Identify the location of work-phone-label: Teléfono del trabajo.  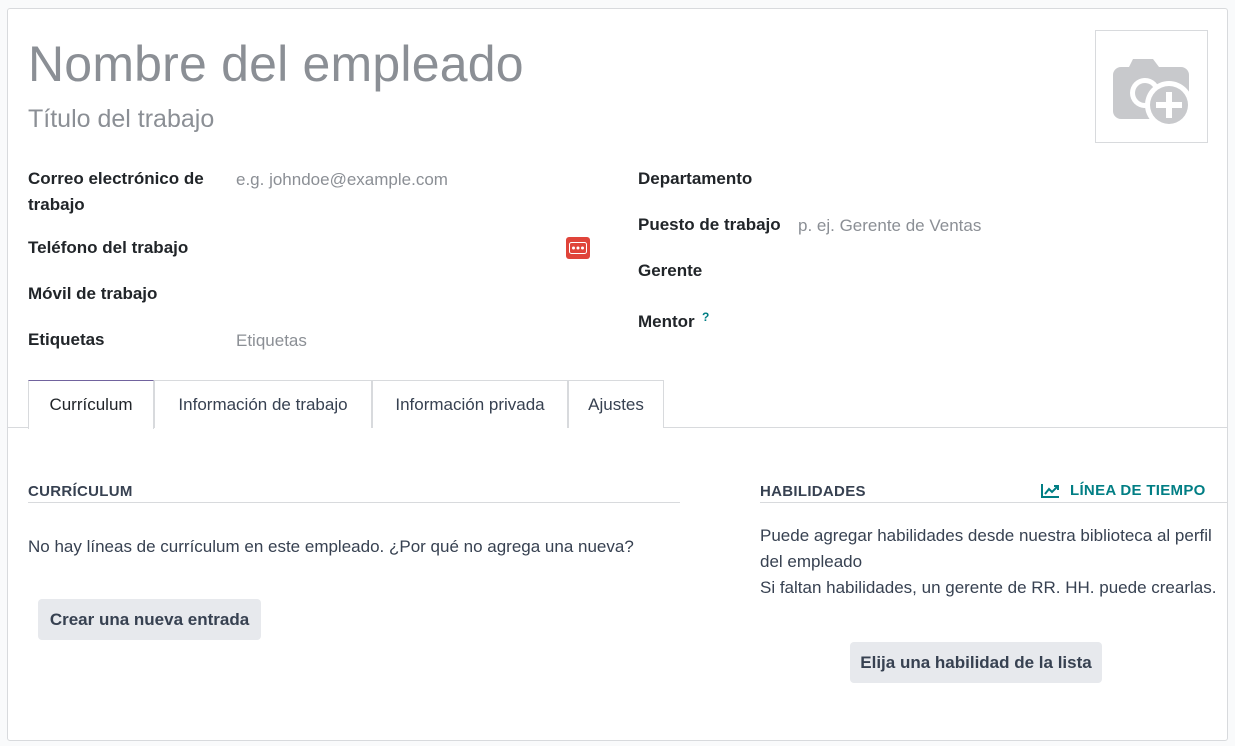
(108, 247).